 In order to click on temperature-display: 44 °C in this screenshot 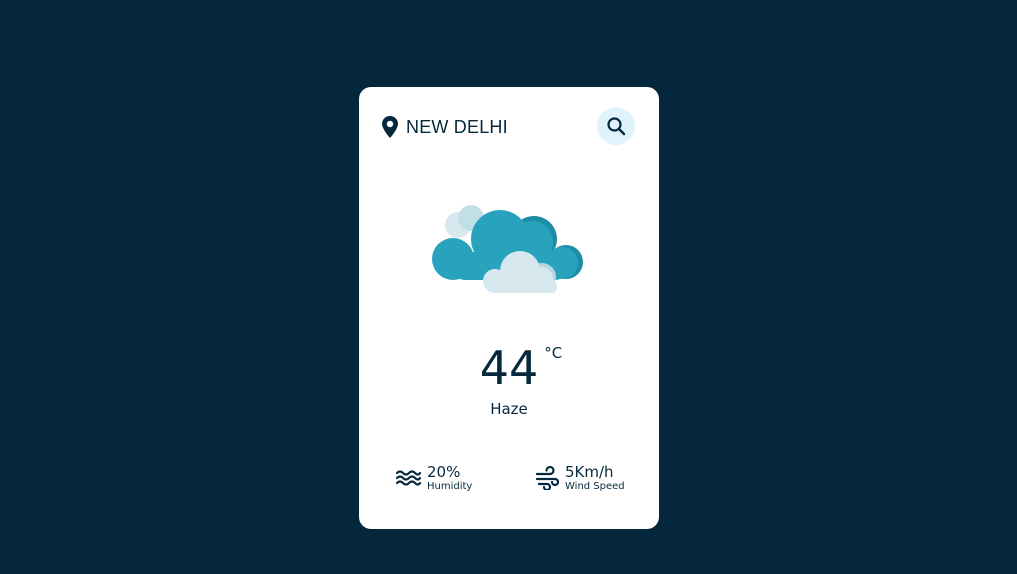, I will do `click(509, 368)`.